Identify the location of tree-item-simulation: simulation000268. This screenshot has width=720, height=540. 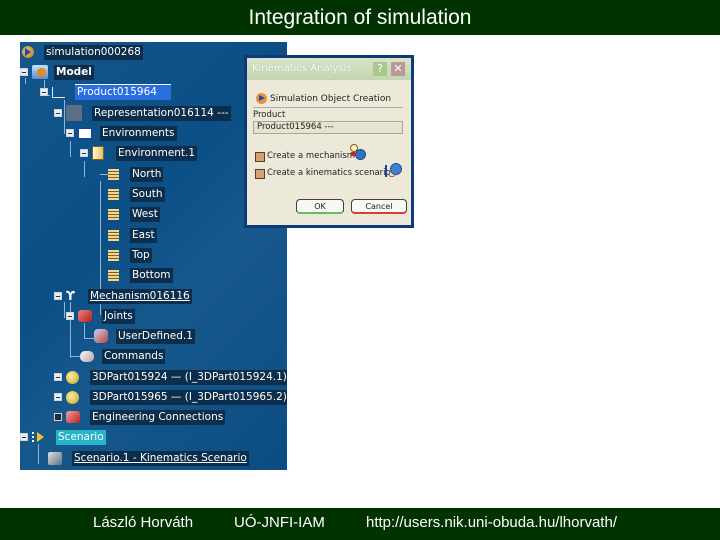
(82, 52).